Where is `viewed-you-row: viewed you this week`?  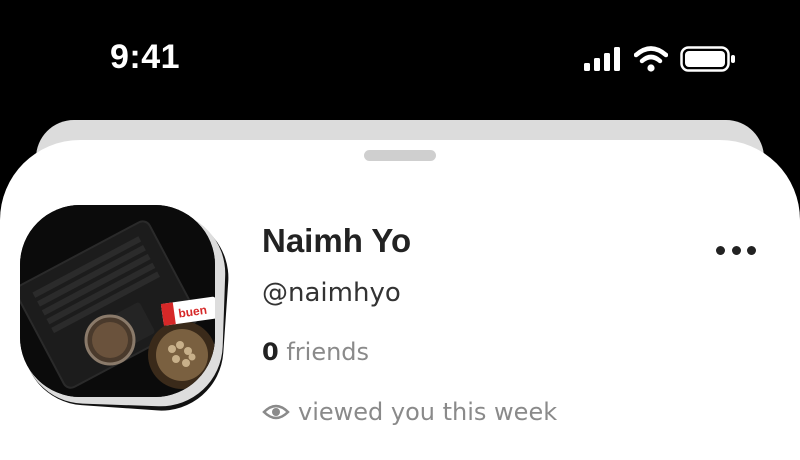
viewed-you-row: viewed you this week is located at coordinates (409, 412).